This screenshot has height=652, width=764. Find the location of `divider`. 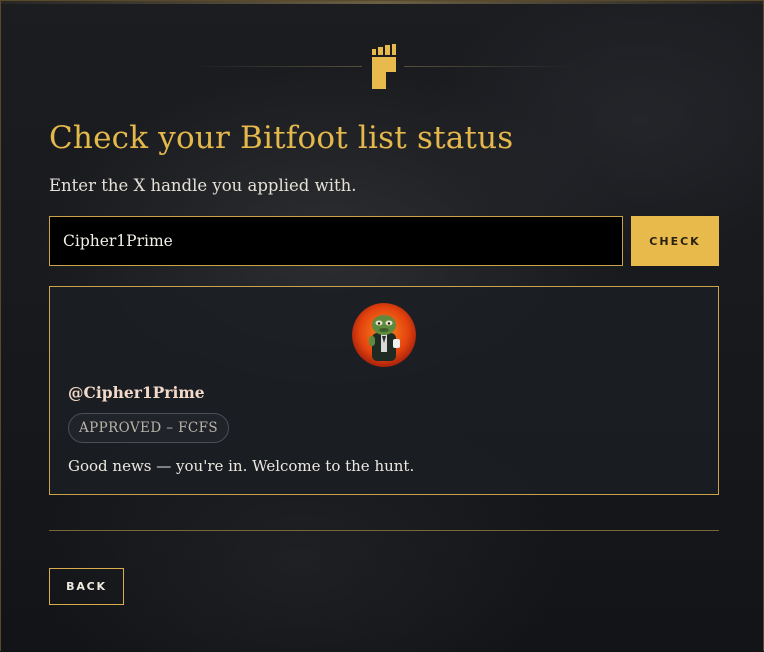

divider is located at coordinates (384, 530).